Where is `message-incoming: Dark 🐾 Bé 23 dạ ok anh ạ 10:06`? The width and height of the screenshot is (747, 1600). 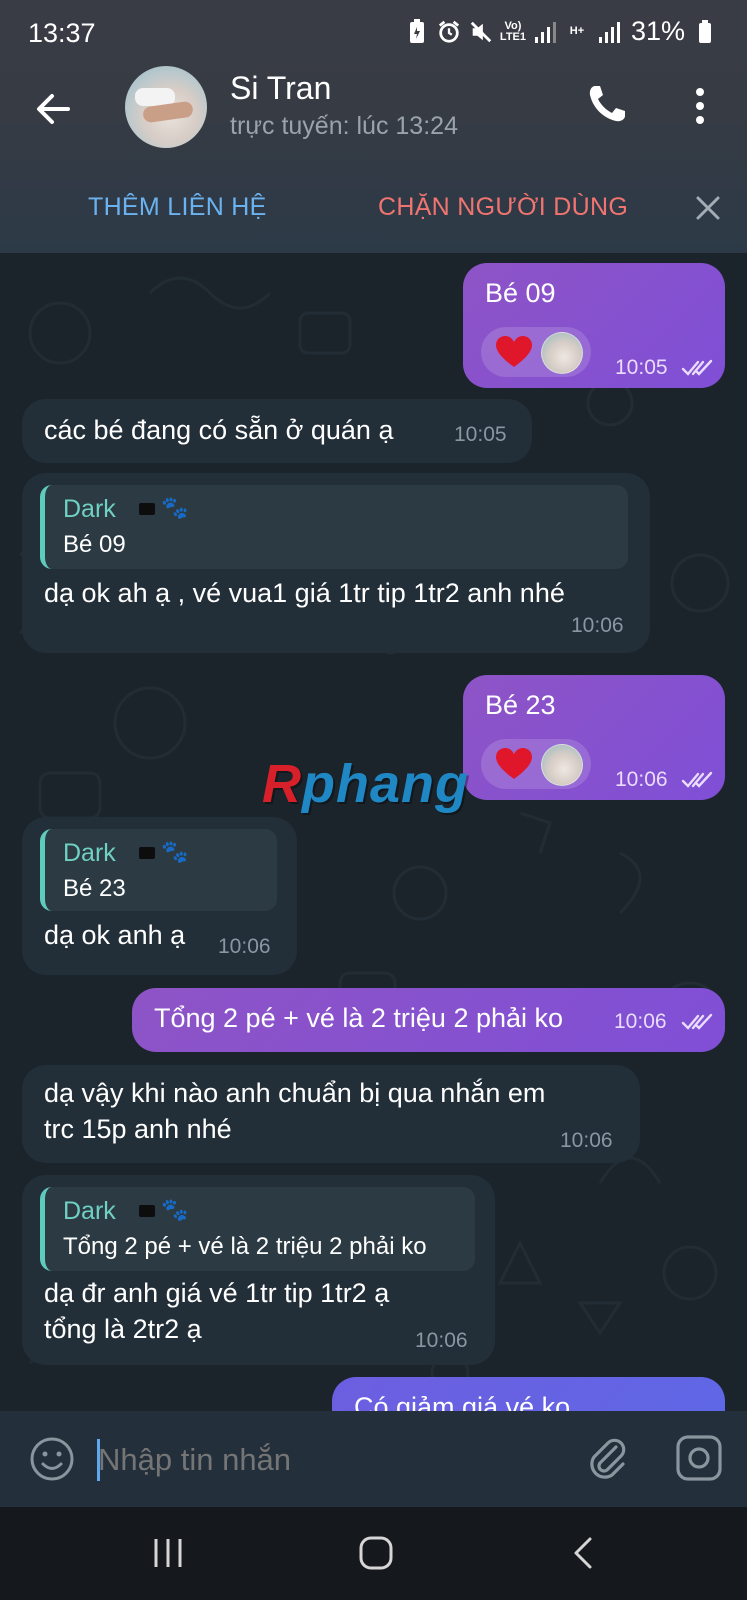 message-incoming: Dark 🐾 Bé 23 dạ ok anh ạ 10:06 is located at coordinates (159, 896).